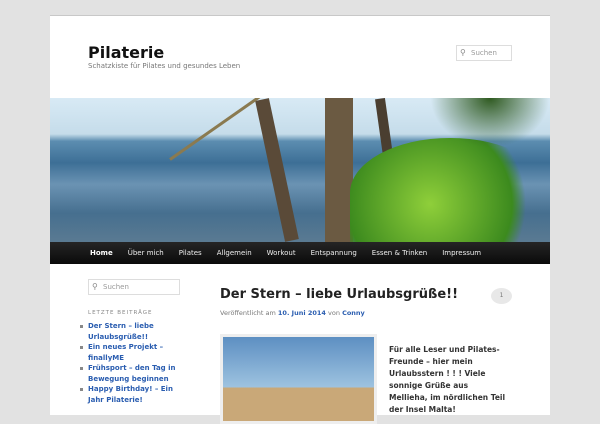  Describe the element at coordinates (126, 52) in the screenshot. I see `site-title: Pilaterie` at that location.